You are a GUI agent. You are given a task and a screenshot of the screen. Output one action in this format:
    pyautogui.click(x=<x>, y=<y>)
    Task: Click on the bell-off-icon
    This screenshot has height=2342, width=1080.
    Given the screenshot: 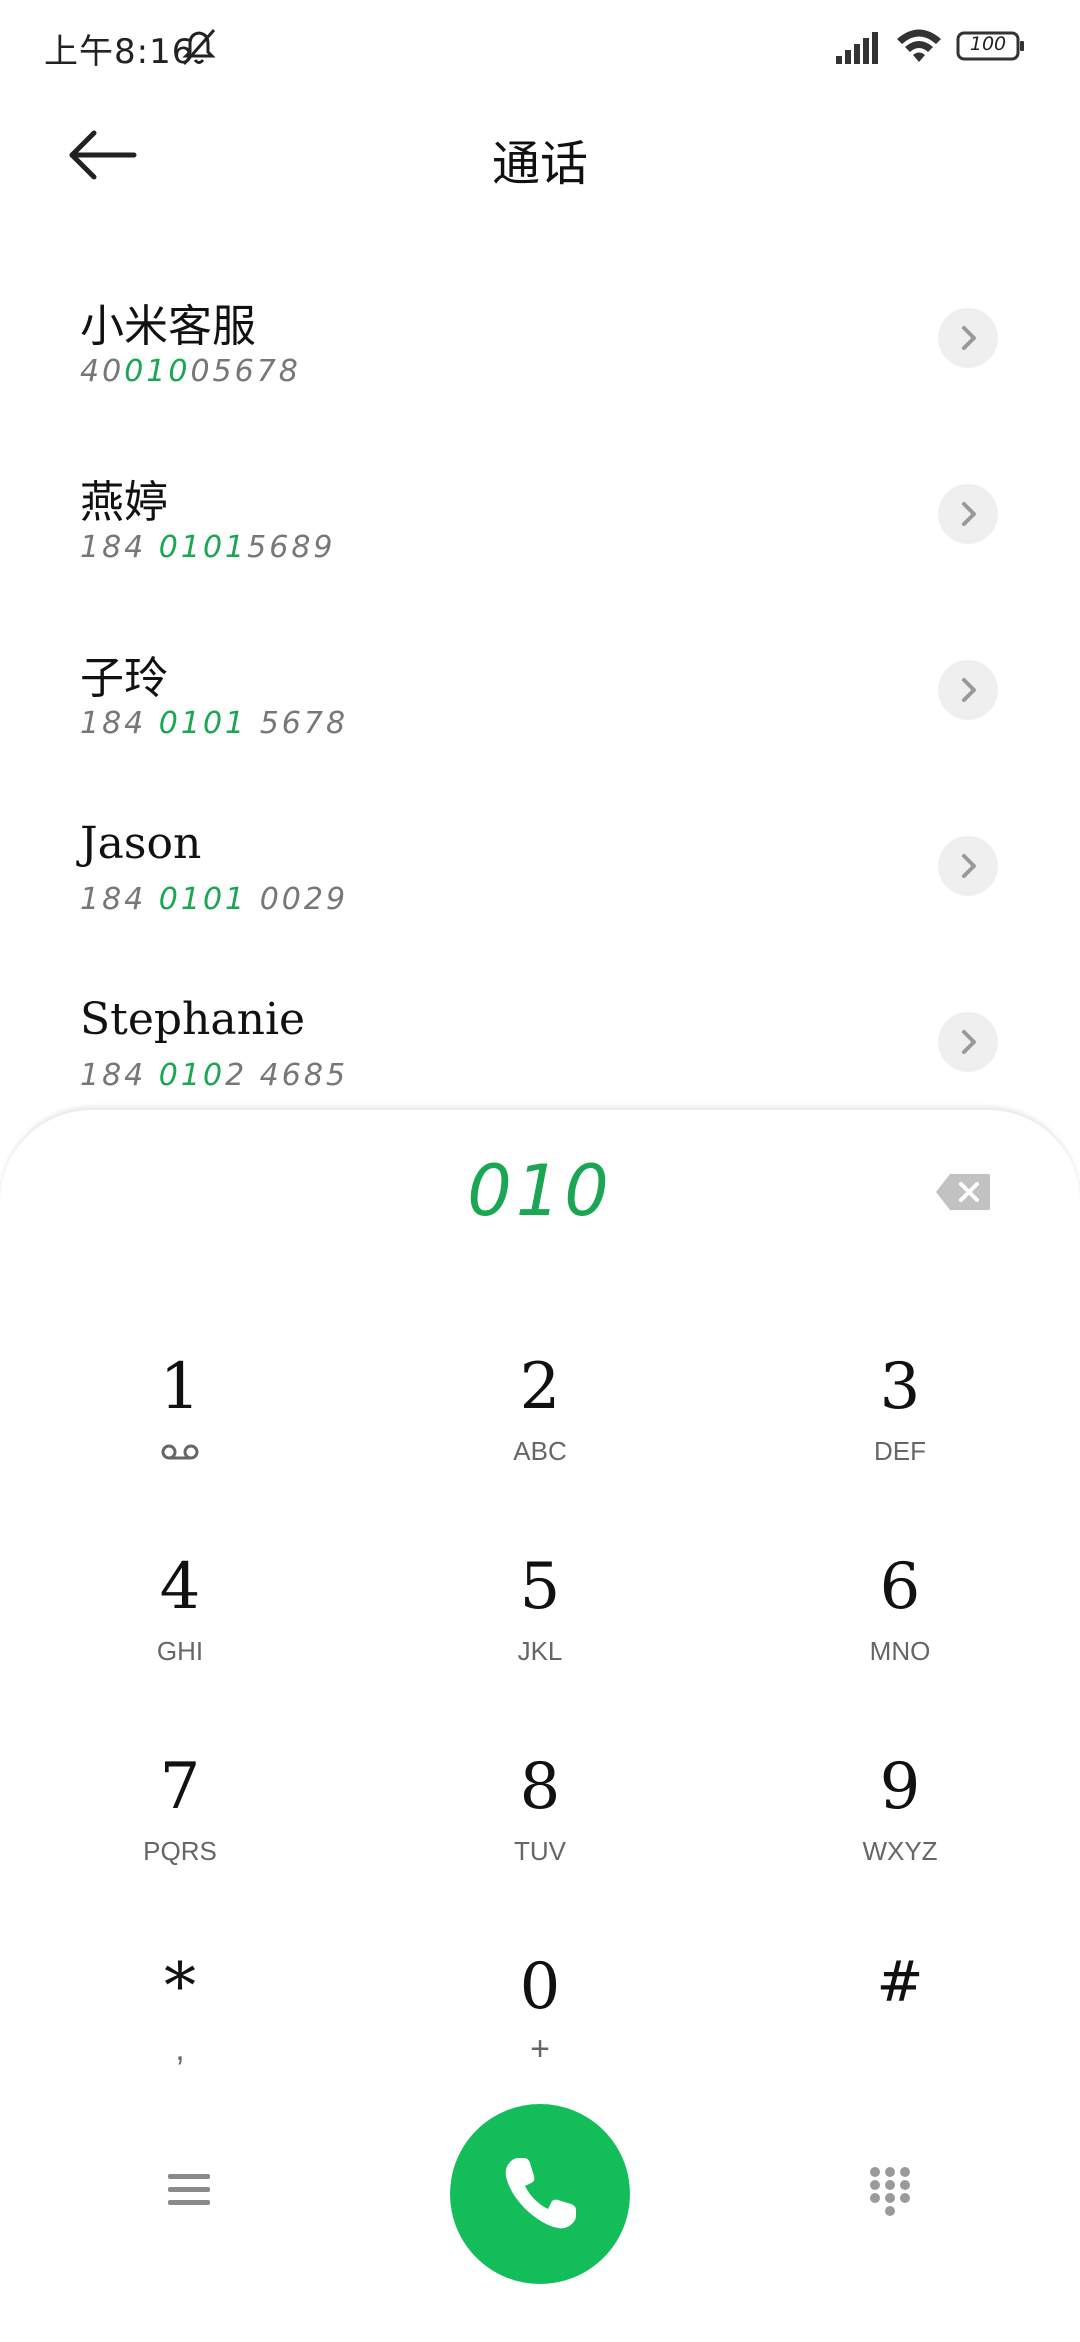 What is the action you would take?
    pyautogui.click(x=199, y=47)
    